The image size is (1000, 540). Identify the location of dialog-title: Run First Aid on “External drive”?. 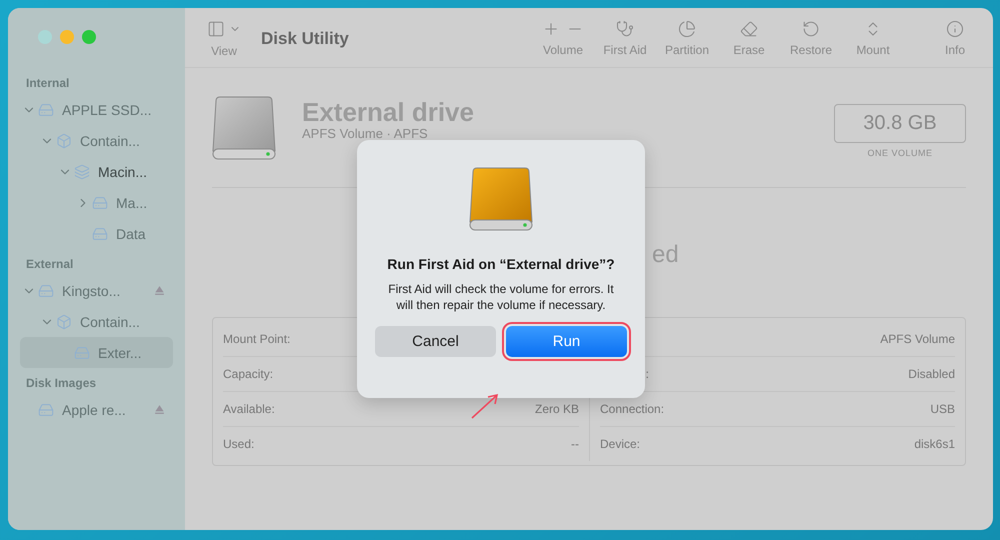
(501, 264).